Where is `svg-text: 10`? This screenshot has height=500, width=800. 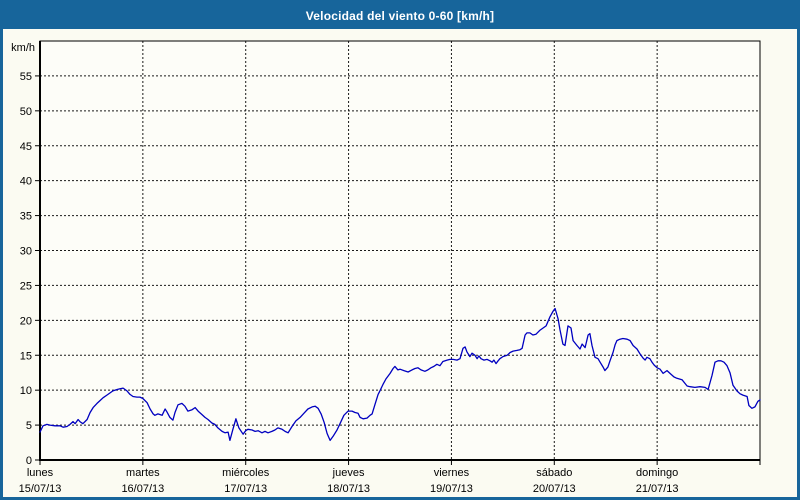 svg-text: 10 is located at coordinates (26, 391).